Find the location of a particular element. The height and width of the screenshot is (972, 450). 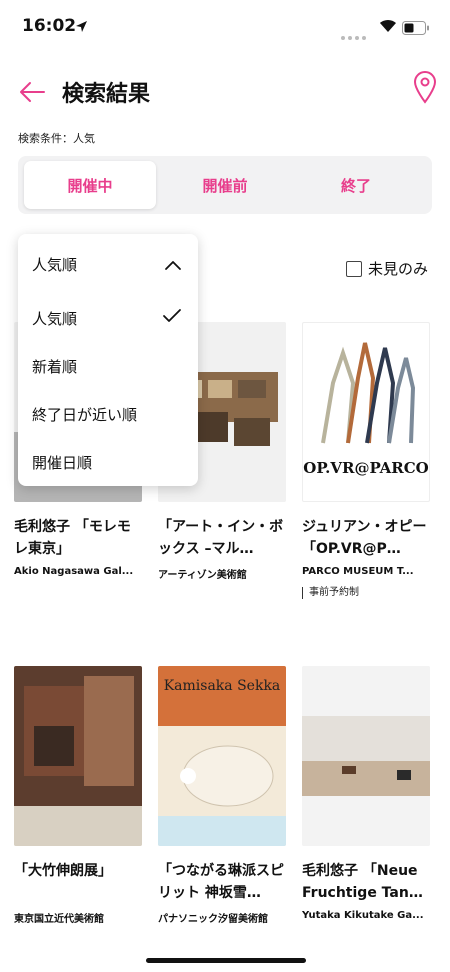

exhibition-venue: アーティゾン美術館 is located at coordinates (202, 575).